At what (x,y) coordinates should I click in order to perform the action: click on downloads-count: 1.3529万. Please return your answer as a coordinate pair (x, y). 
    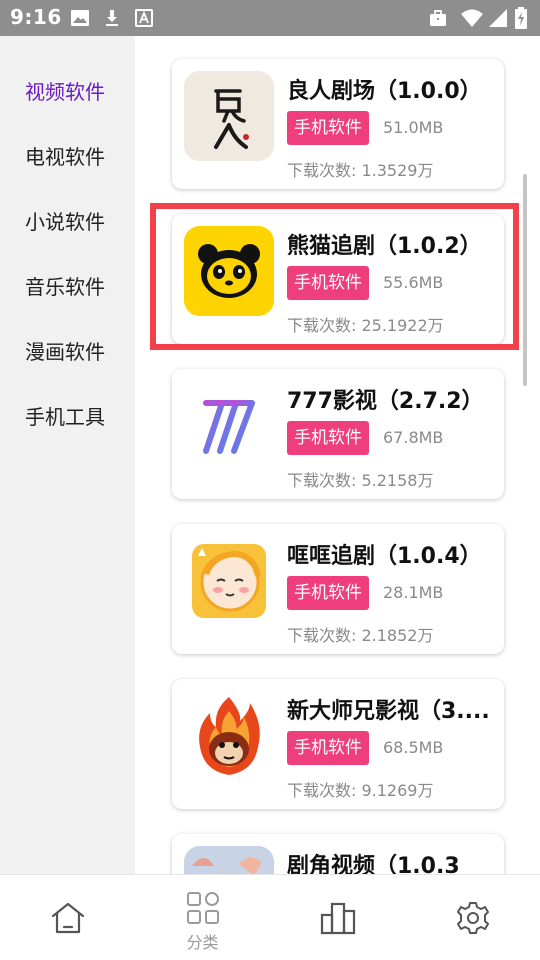
    Looking at the image, I should click on (397, 170).